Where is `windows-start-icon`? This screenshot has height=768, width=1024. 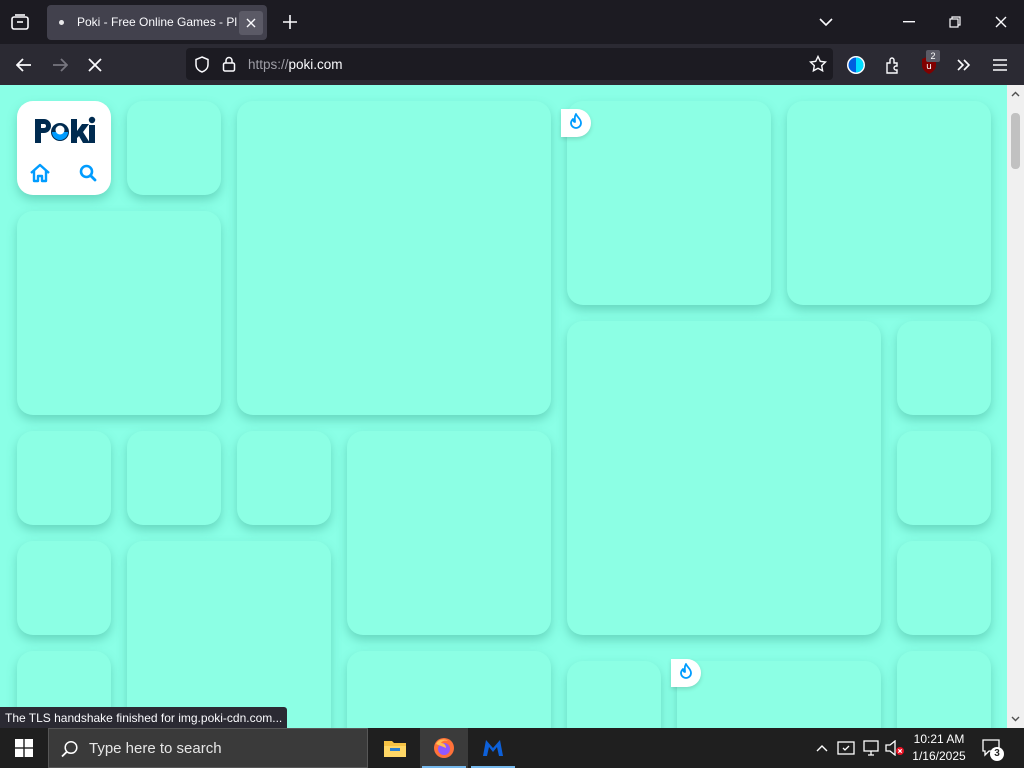 windows-start-icon is located at coordinates (24, 748).